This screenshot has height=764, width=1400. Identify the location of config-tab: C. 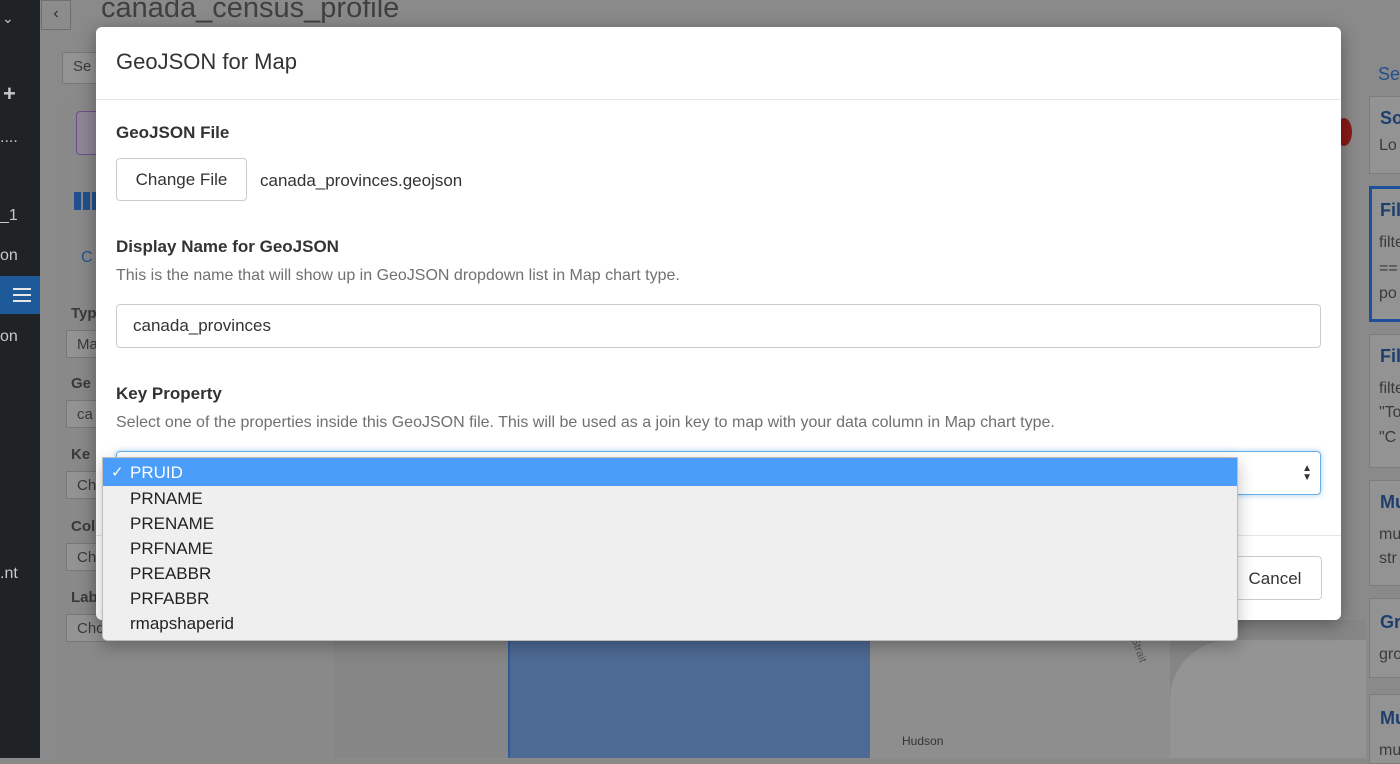
(87, 258).